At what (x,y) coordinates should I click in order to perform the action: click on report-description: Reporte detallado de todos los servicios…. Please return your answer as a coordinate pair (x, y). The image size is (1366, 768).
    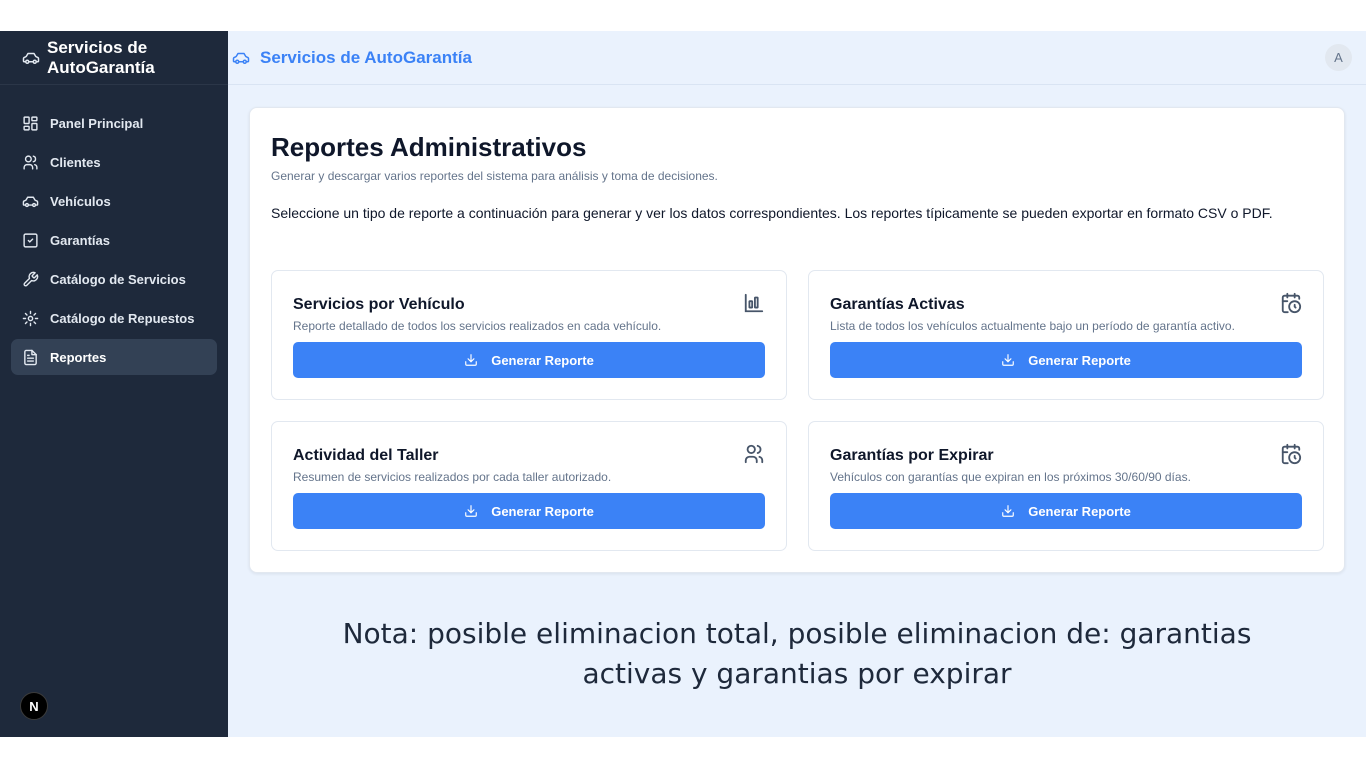
    Looking at the image, I should click on (477, 326).